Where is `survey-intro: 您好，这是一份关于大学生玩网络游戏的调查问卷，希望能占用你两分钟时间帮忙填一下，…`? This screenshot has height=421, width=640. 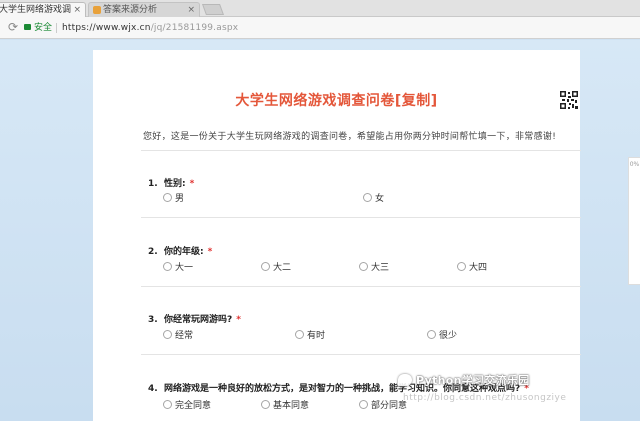
survey-intro: 您好，这是一份关于大学生玩网络游戏的调查问卷，希望能占用你两分钟时间帮忙填一下，… is located at coordinates (350, 137).